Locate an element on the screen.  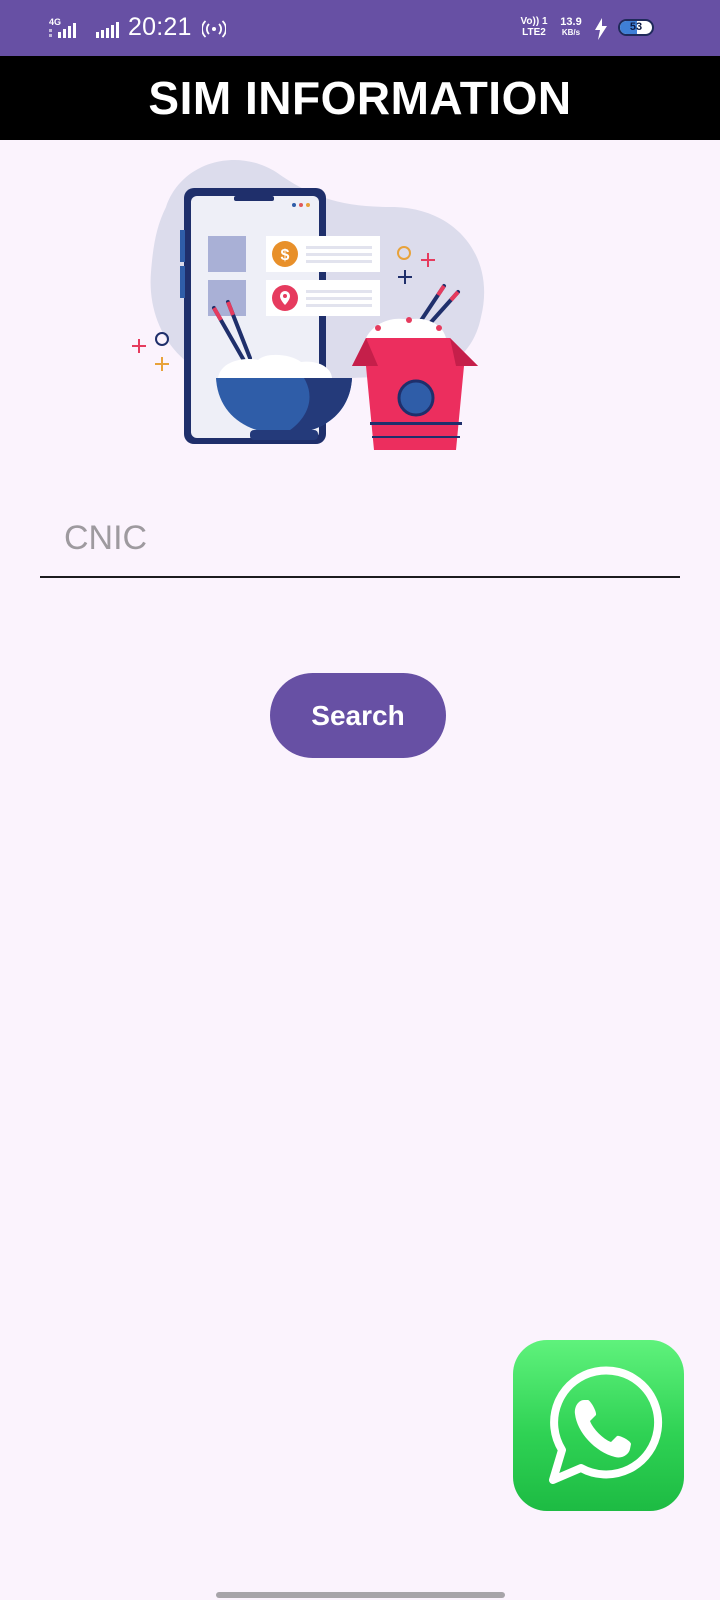
search-button: Search is located at coordinates (358, 715).